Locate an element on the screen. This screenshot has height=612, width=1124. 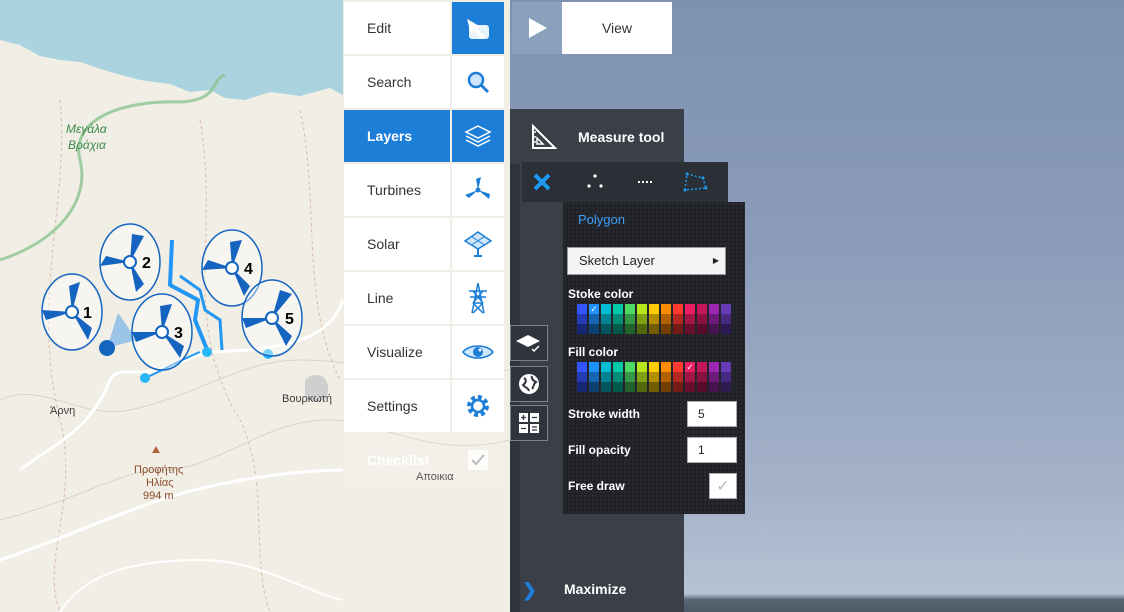
peak-marker is located at coordinates (156, 449).